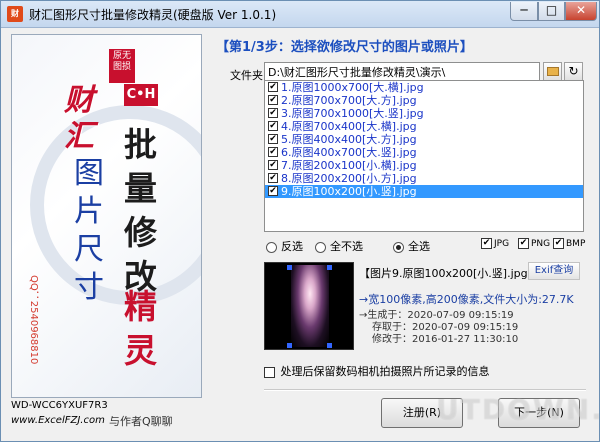 The image size is (600, 442). What do you see at coordinates (349, 100) in the screenshot?
I see `file-name: 2.原图700x700[大.方].jpg` at bounding box center [349, 100].